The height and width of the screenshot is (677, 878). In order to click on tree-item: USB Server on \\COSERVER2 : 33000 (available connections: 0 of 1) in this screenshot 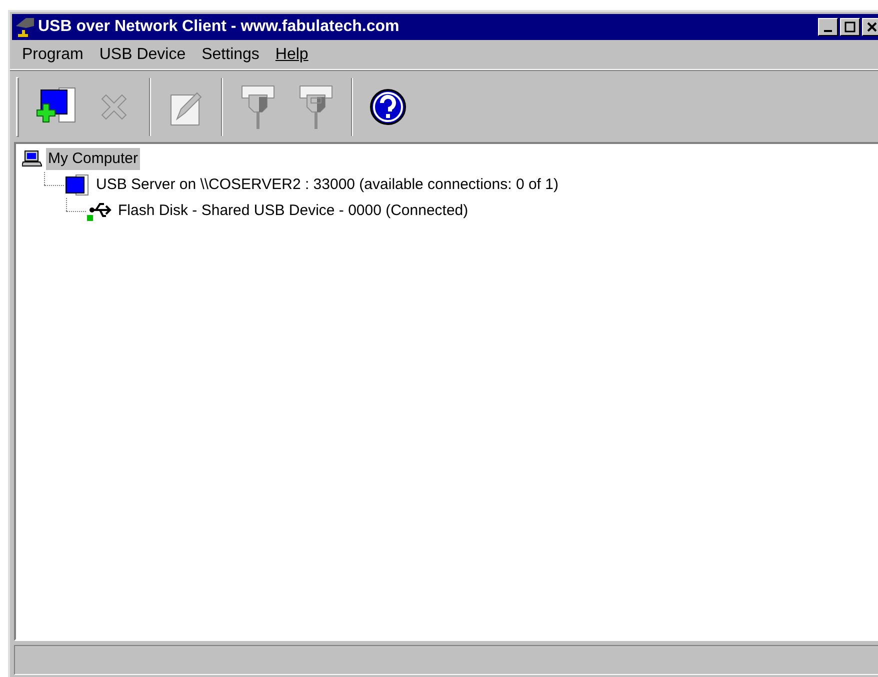, I will do `click(327, 185)`.